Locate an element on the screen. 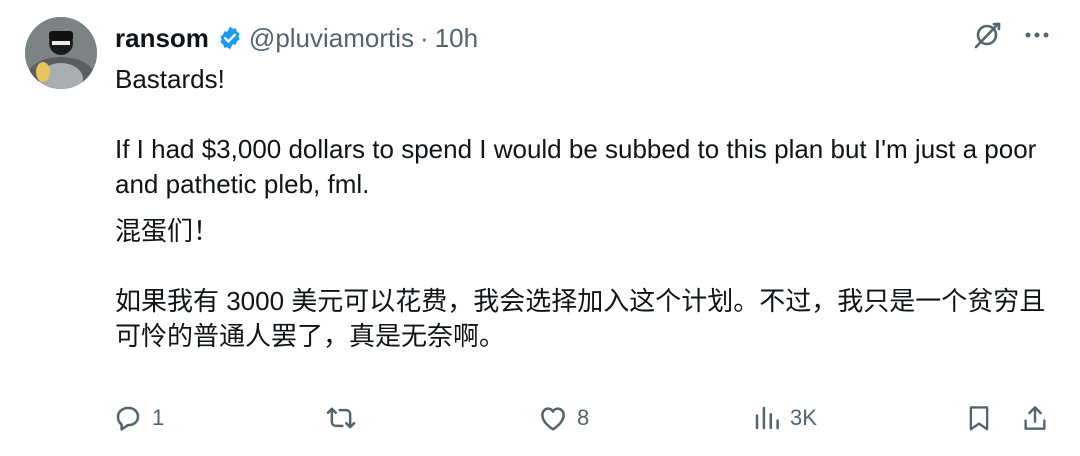 This screenshot has width=1080, height=456. verified-badge-icon is located at coordinates (230, 38).